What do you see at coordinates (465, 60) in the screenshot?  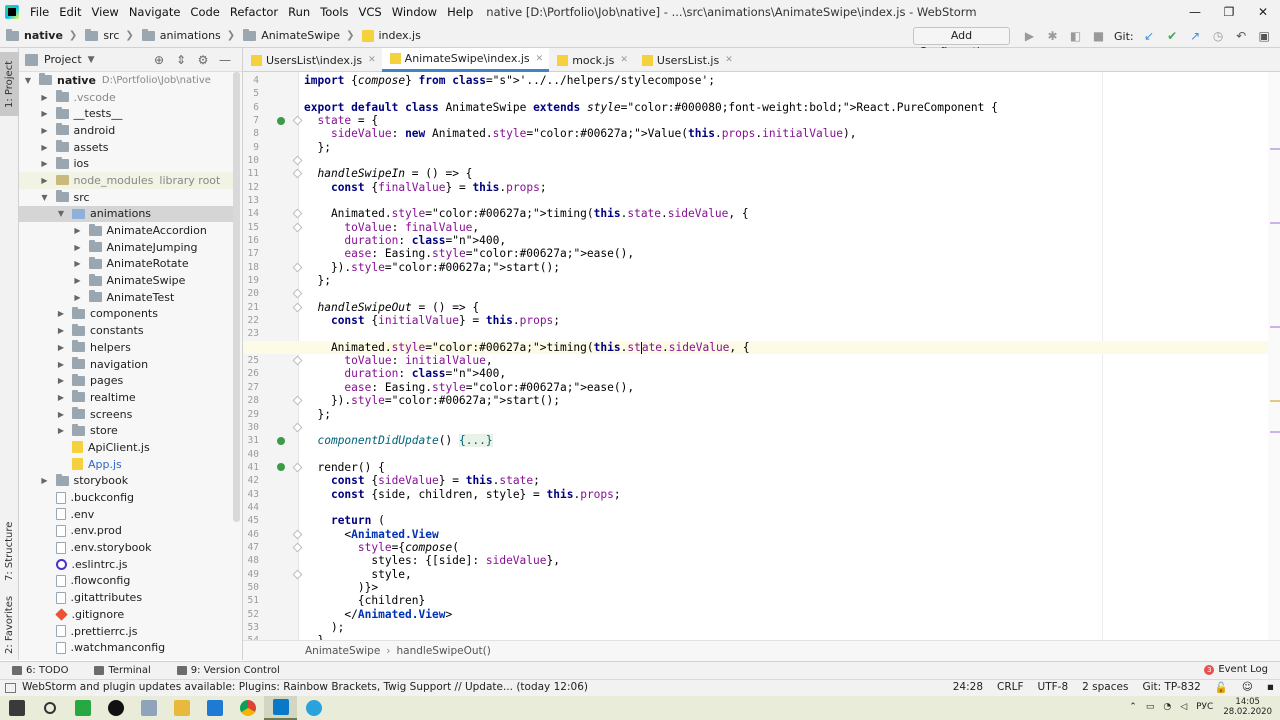 I see `tab-animateswipe-index-js: AnimateSwipe\index.js ✕` at bounding box center [465, 60].